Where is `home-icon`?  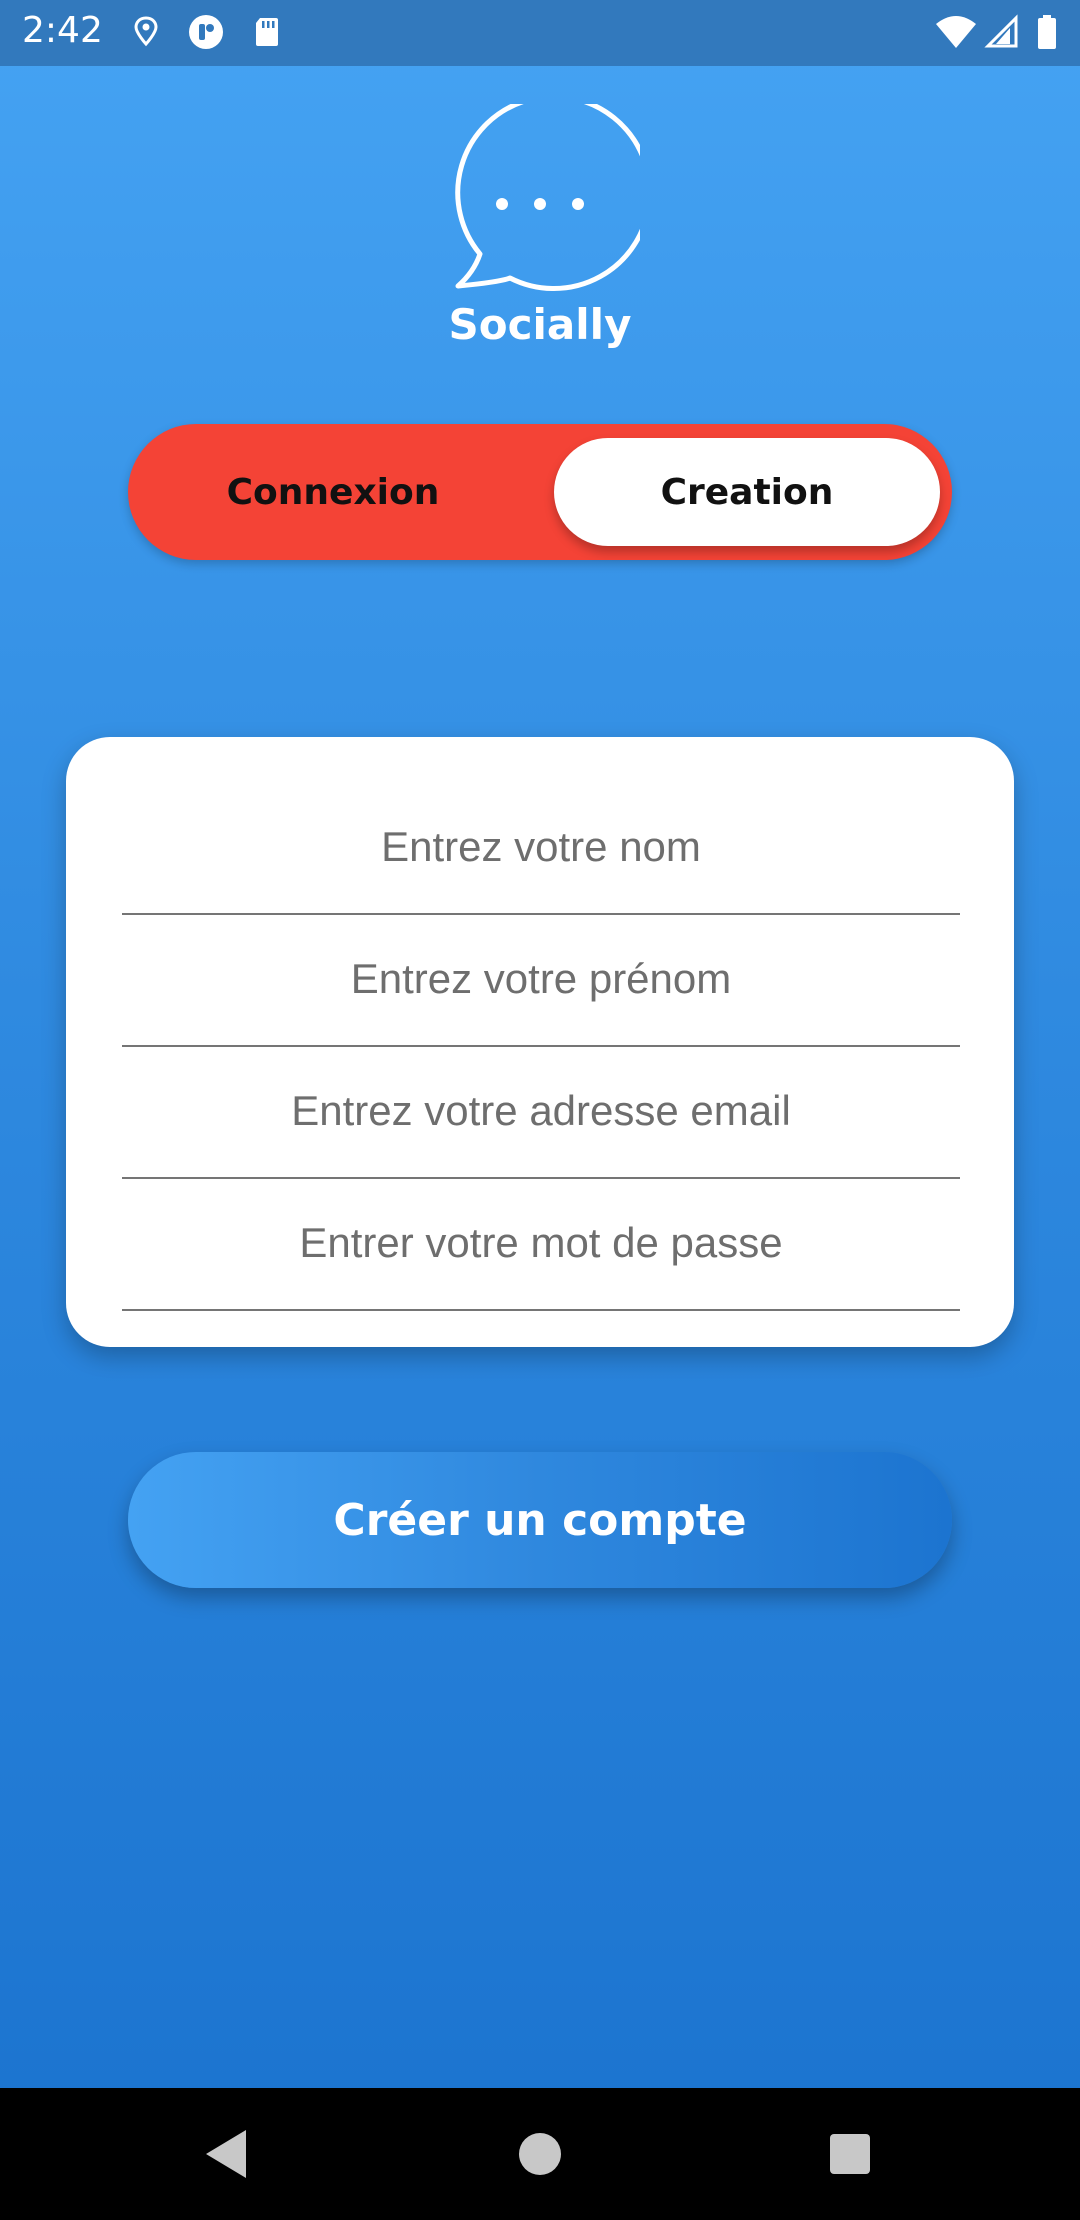 home-icon is located at coordinates (540, 2154).